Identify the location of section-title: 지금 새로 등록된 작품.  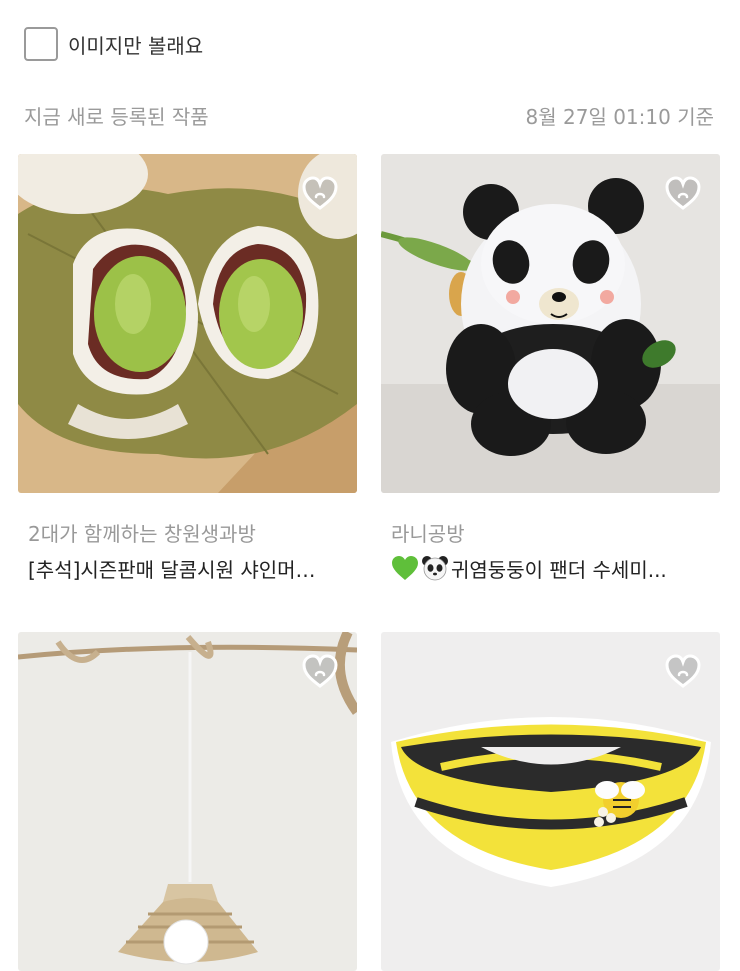
(116, 117).